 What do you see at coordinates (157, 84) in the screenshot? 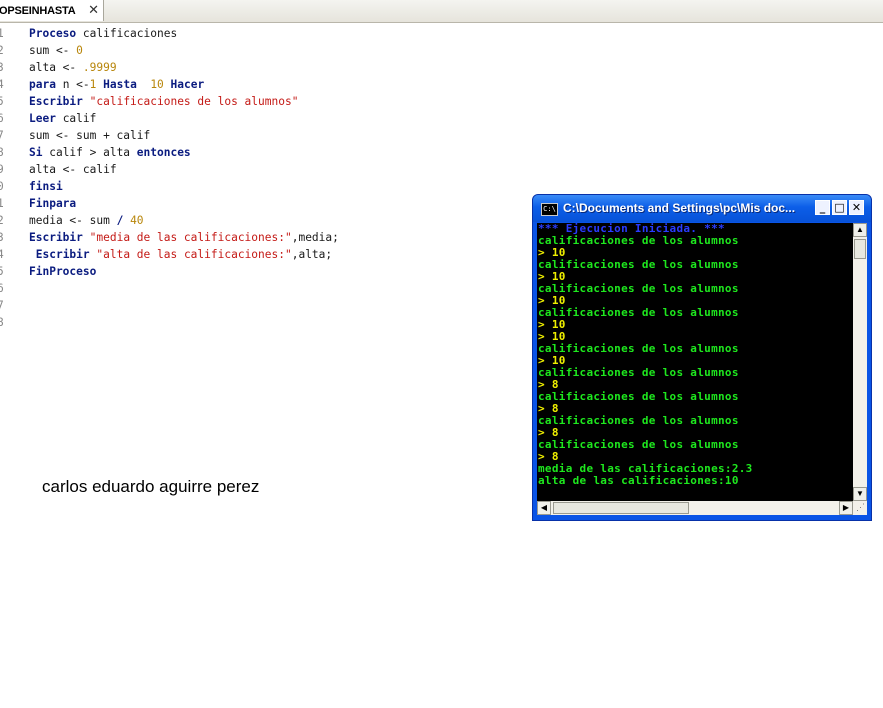
I see `code-token: 10` at bounding box center [157, 84].